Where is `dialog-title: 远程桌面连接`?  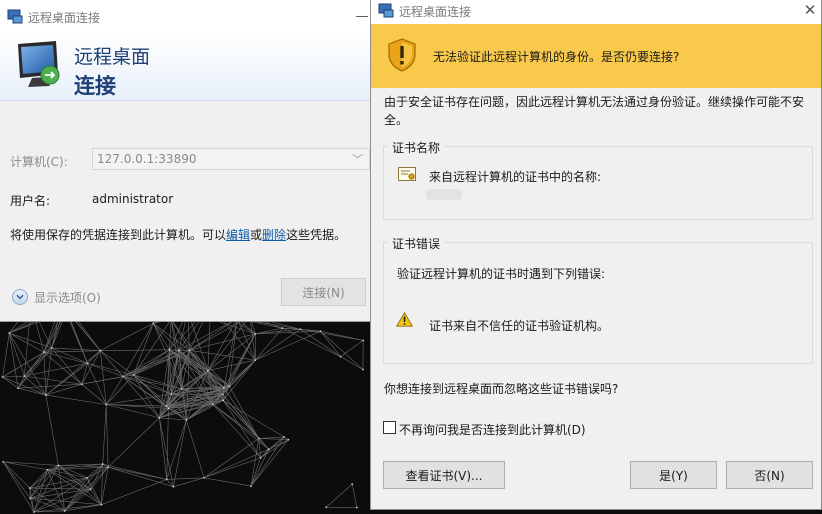 dialog-title: 远程桌面连接 is located at coordinates (435, 12).